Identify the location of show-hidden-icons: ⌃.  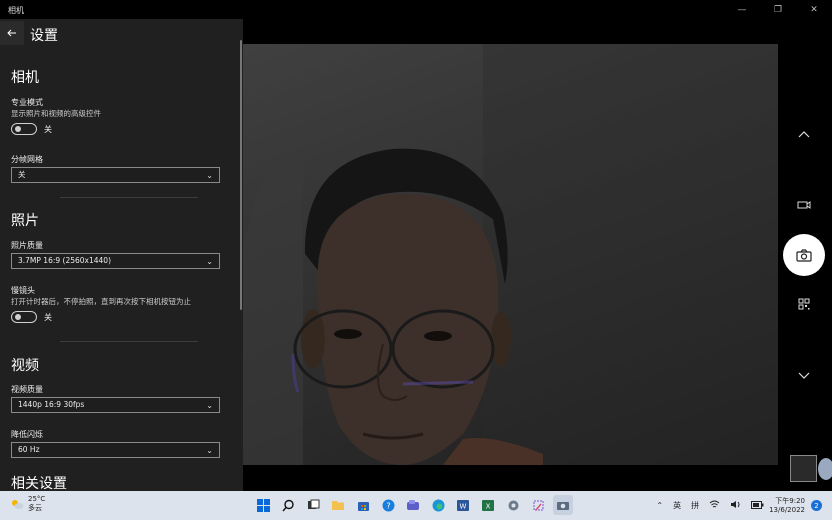
(659, 505).